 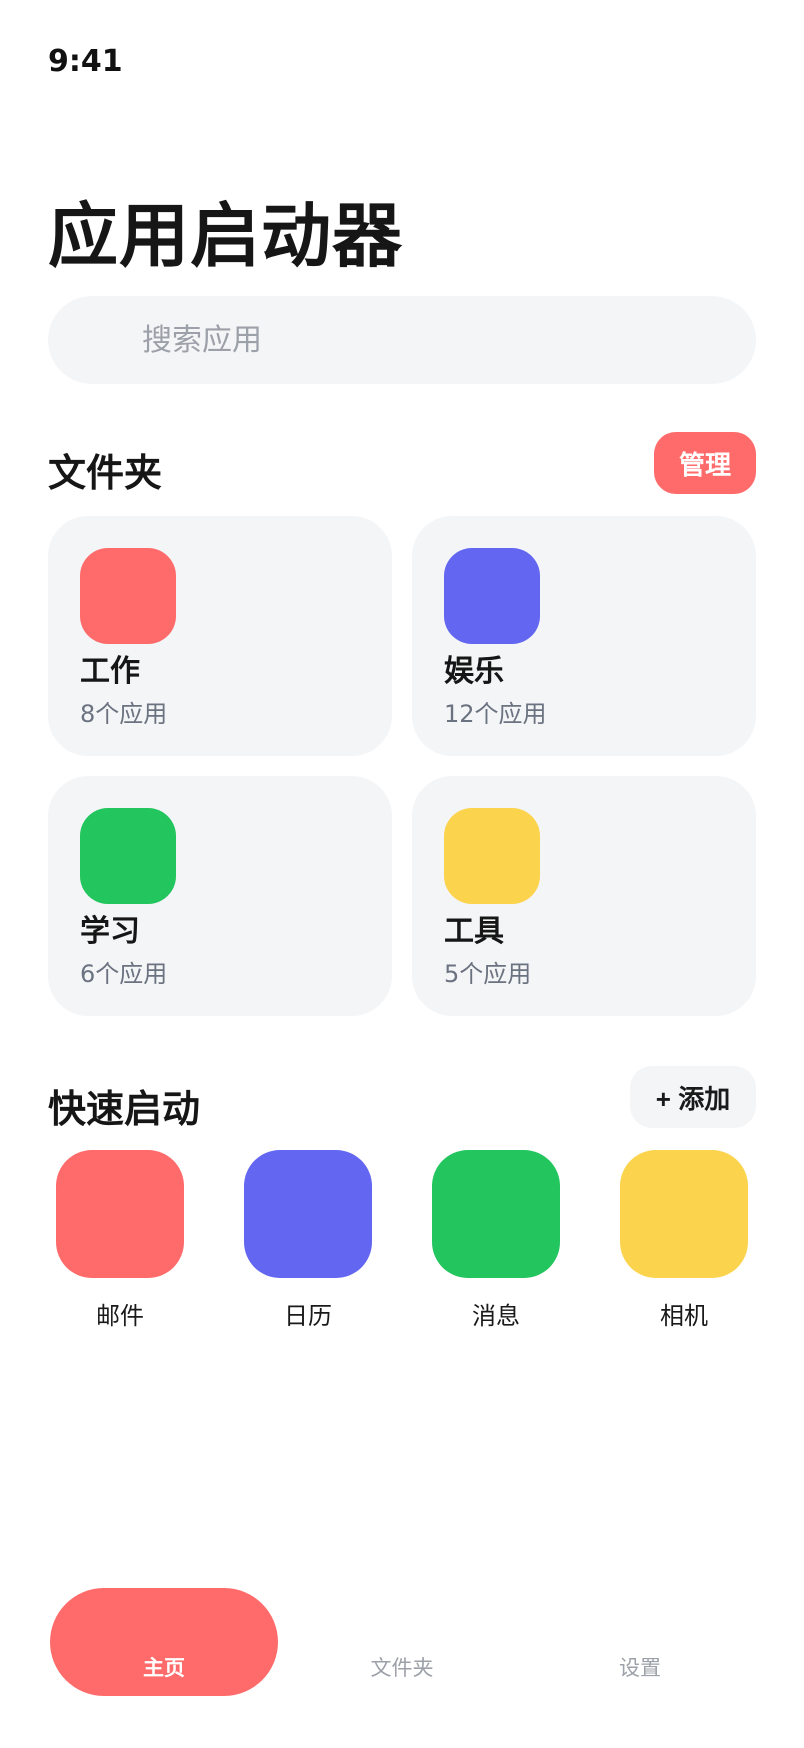 What do you see at coordinates (495, 714) in the screenshot?
I see `folder-app-count: 12个应用` at bounding box center [495, 714].